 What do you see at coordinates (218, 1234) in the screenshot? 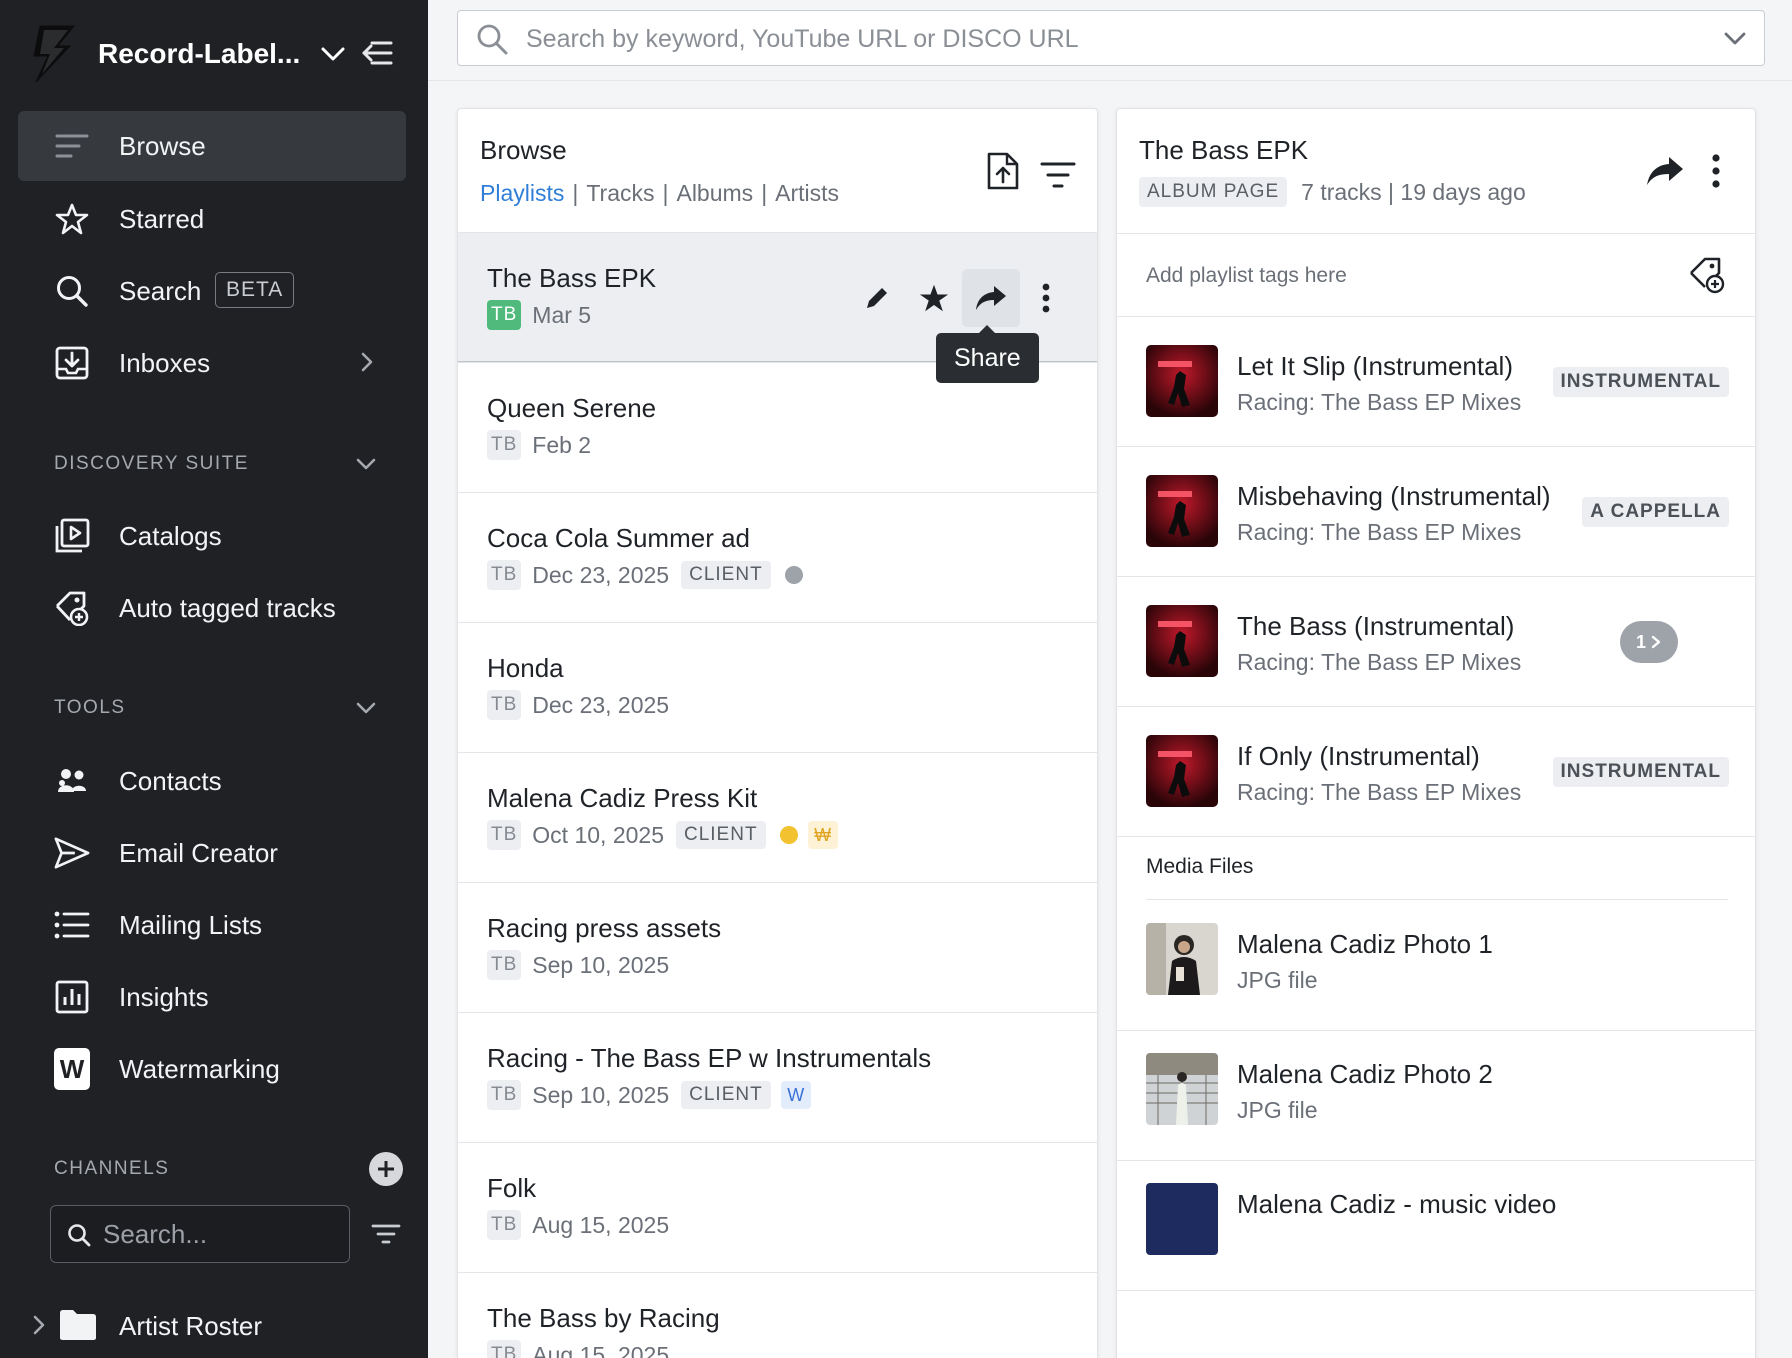
I see `channel-search-input` at bounding box center [218, 1234].